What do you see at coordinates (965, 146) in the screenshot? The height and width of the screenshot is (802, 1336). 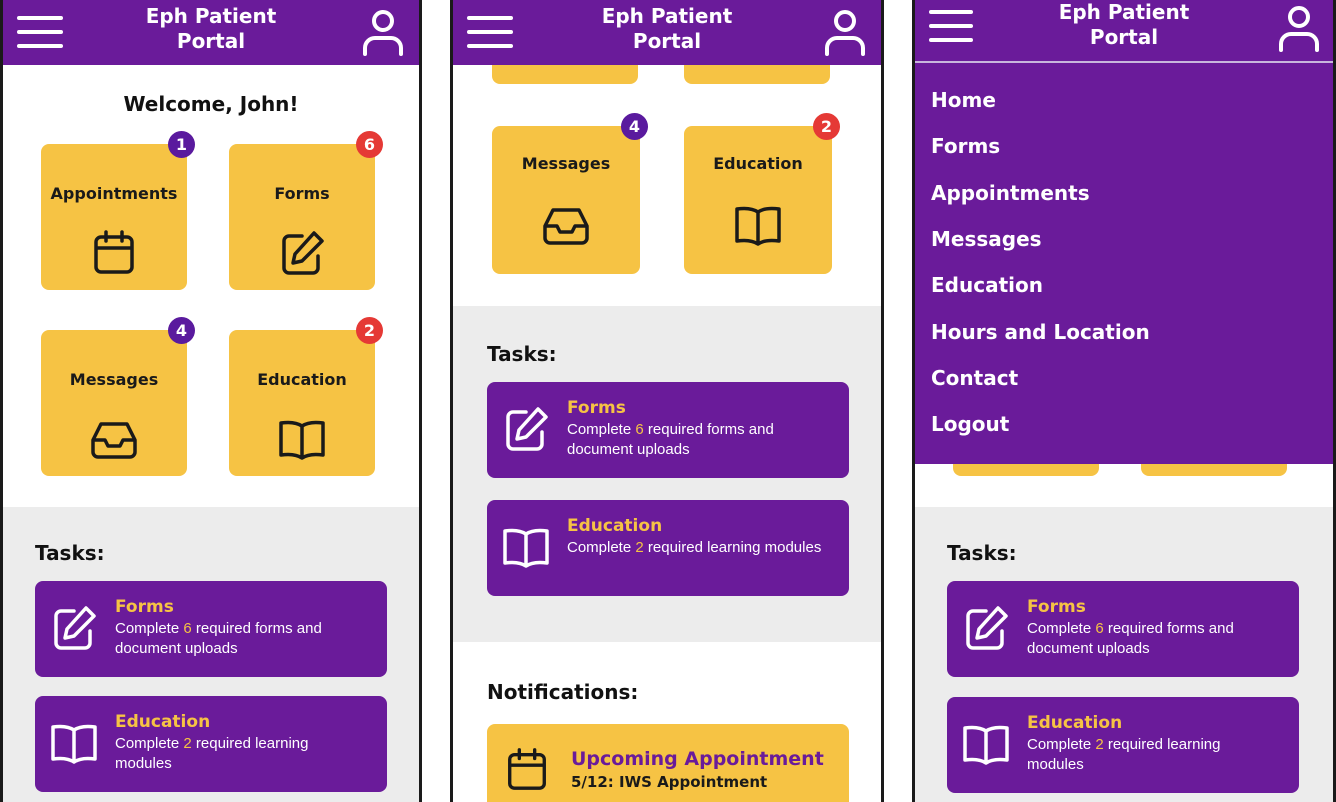 I see `menu-item-forms: Forms` at bounding box center [965, 146].